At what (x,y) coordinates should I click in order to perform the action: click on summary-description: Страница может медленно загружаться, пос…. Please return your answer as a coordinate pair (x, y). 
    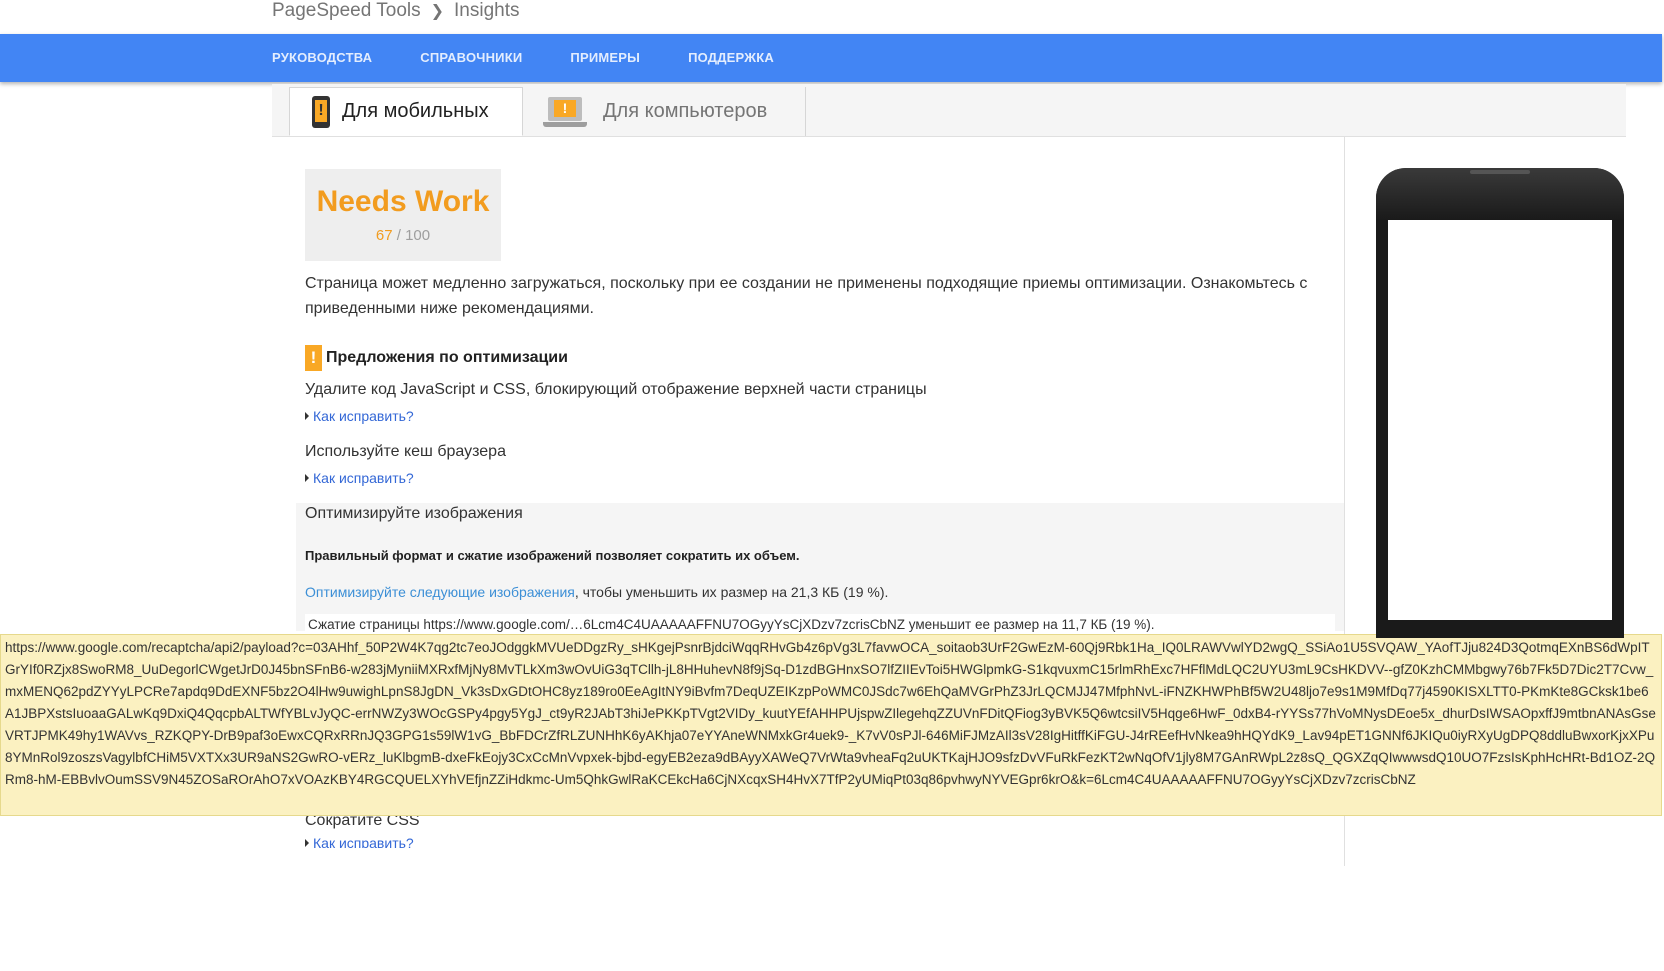
    Looking at the image, I should click on (806, 296).